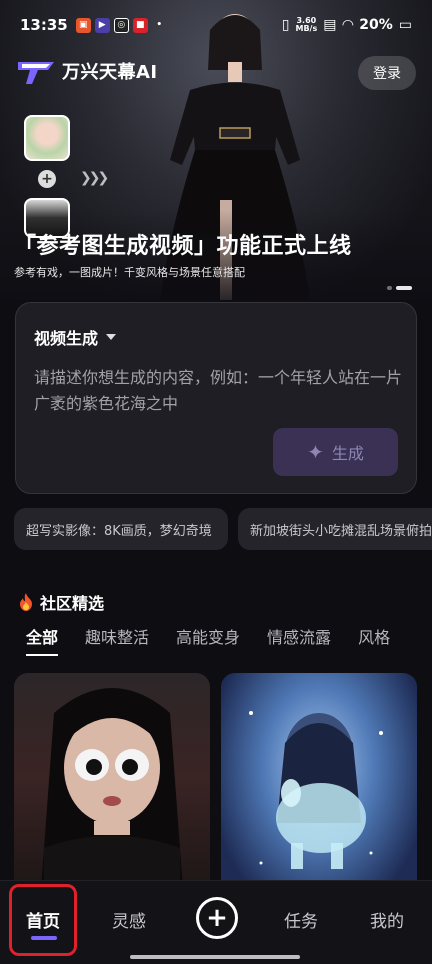 This screenshot has width=432, height=964. What do you see at coordinates (217, 918) in the screenshot?
I see `create-plus-icon: +` at bounding box center [217, 918].